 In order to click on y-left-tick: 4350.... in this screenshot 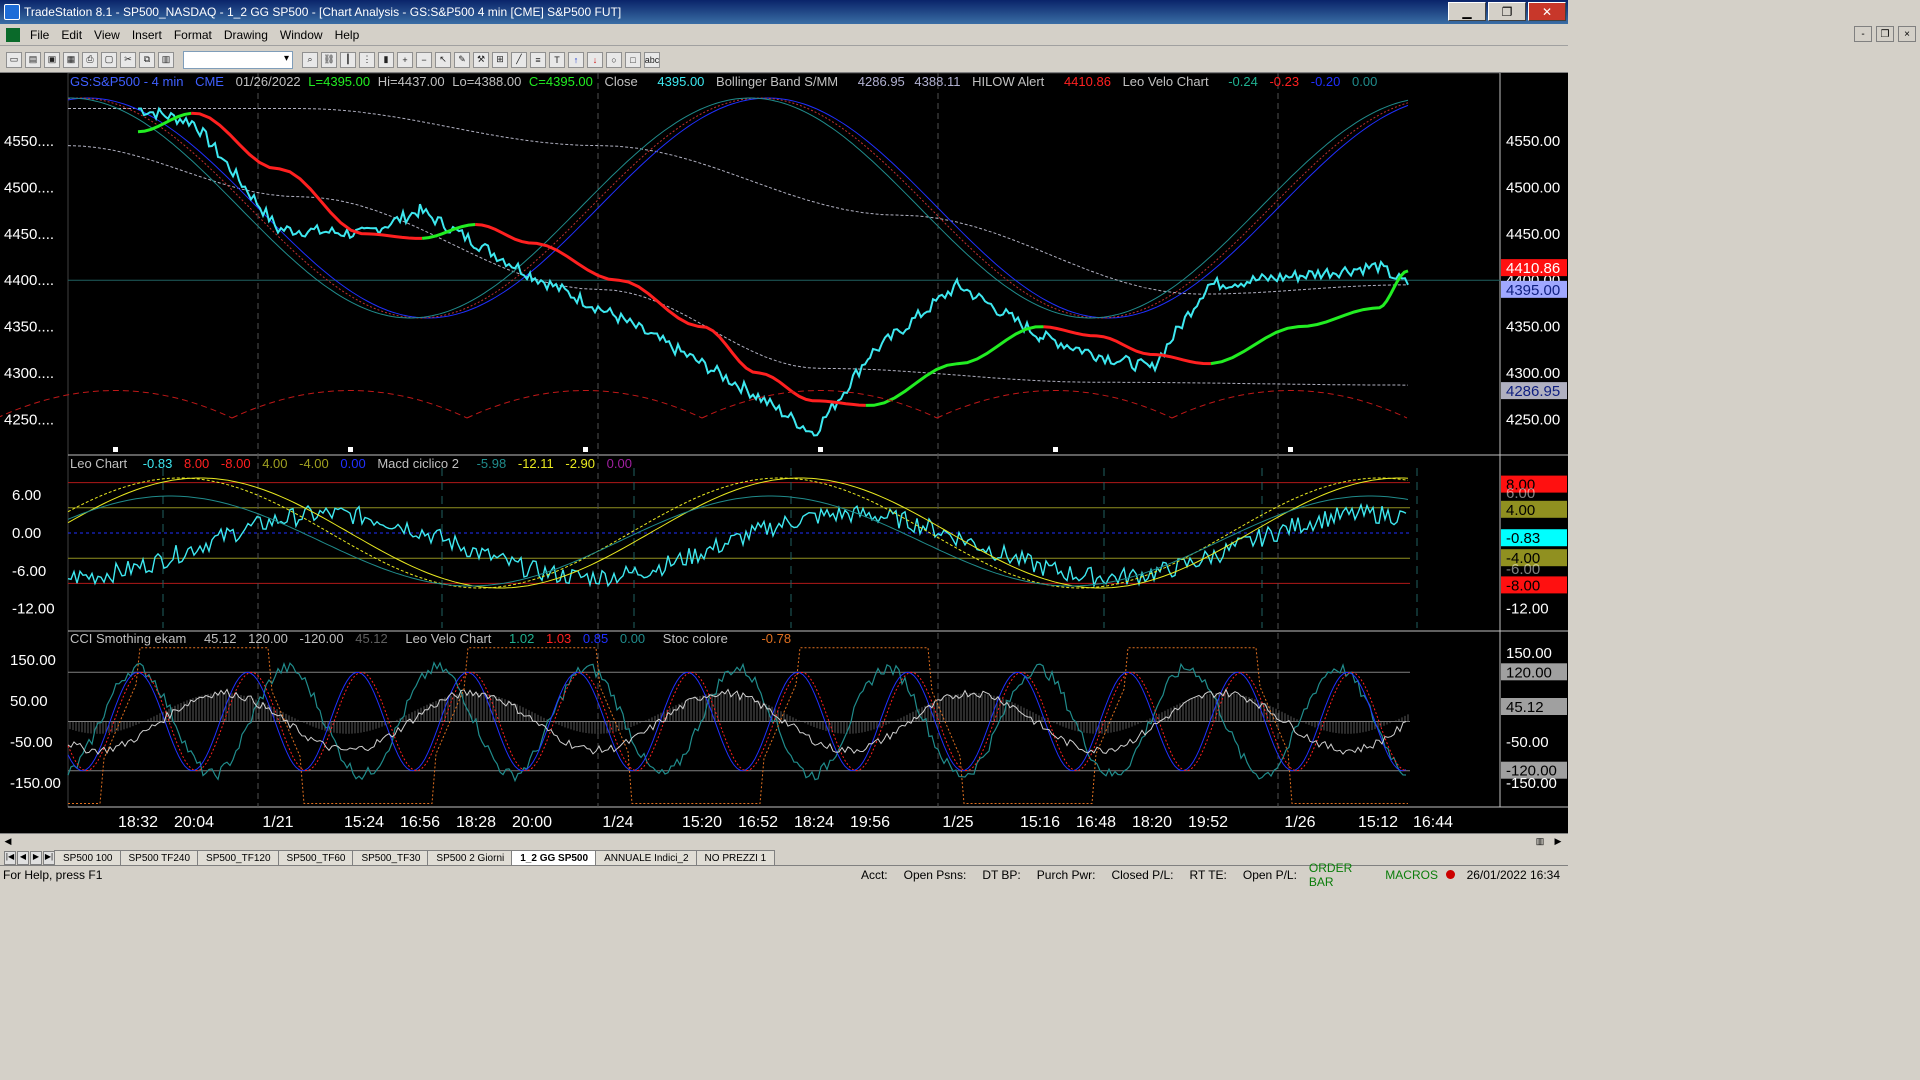, I will do `click(29, 327)`.